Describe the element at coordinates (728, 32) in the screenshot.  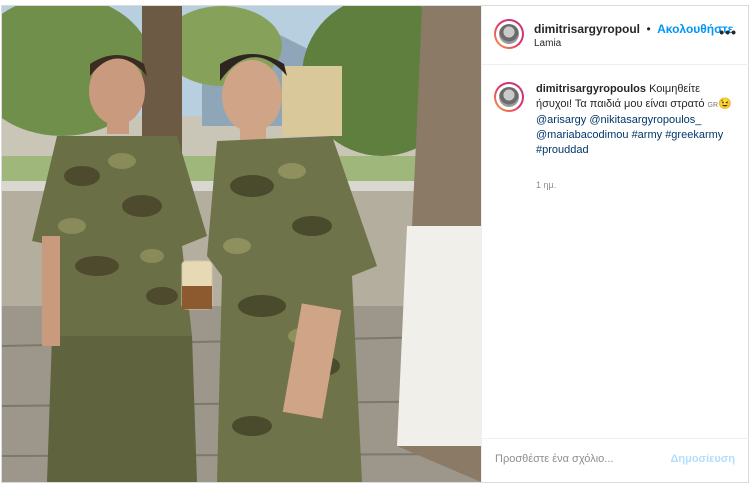
I see `more-options-icon: •••` at that location.